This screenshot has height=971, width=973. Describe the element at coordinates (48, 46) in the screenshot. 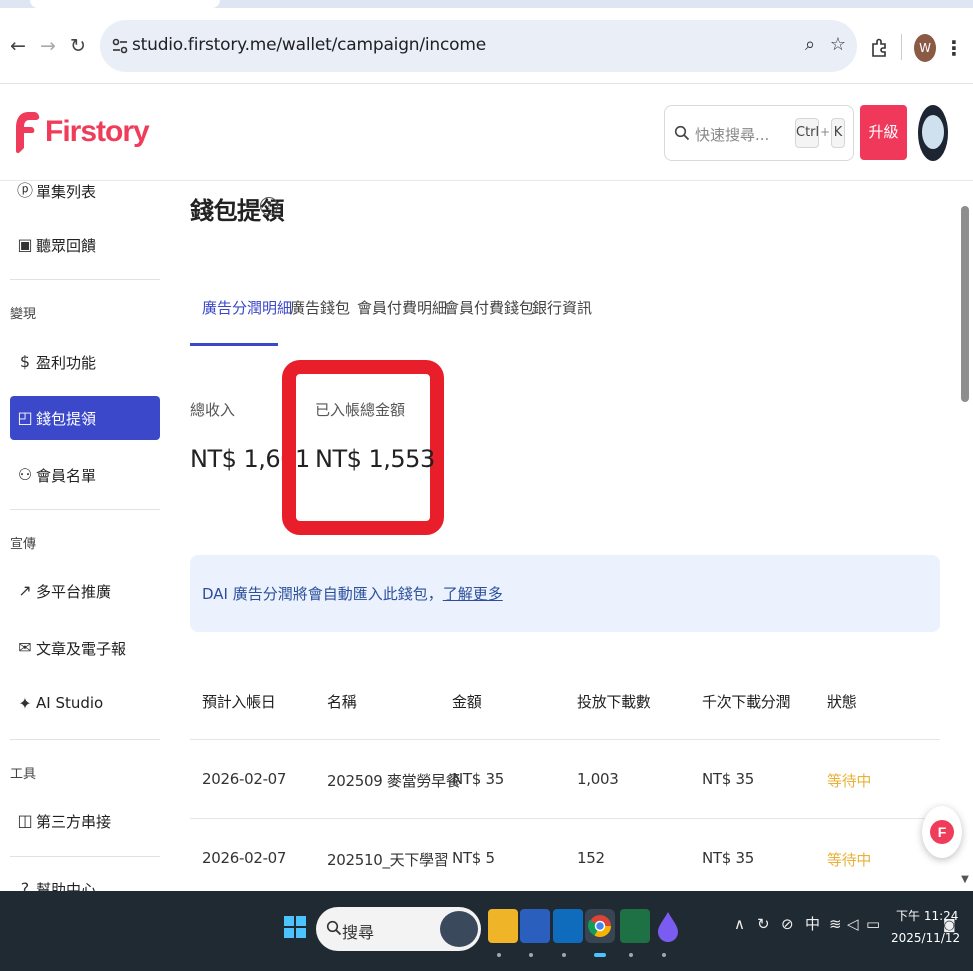

I see `forward-icon: →` at that location.